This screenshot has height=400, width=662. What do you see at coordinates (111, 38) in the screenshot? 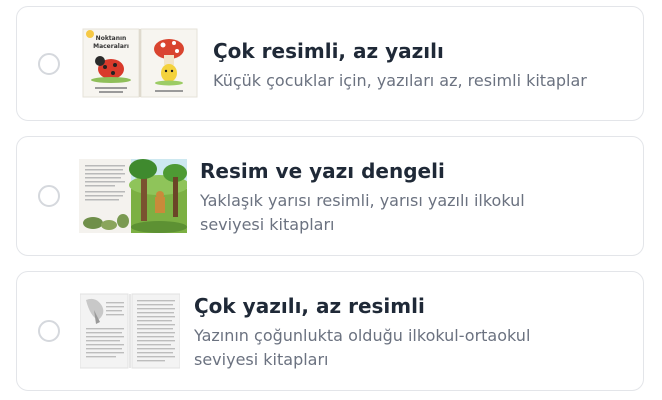
I see `svg-text: Noktanın` at bounding box center [111, 38].